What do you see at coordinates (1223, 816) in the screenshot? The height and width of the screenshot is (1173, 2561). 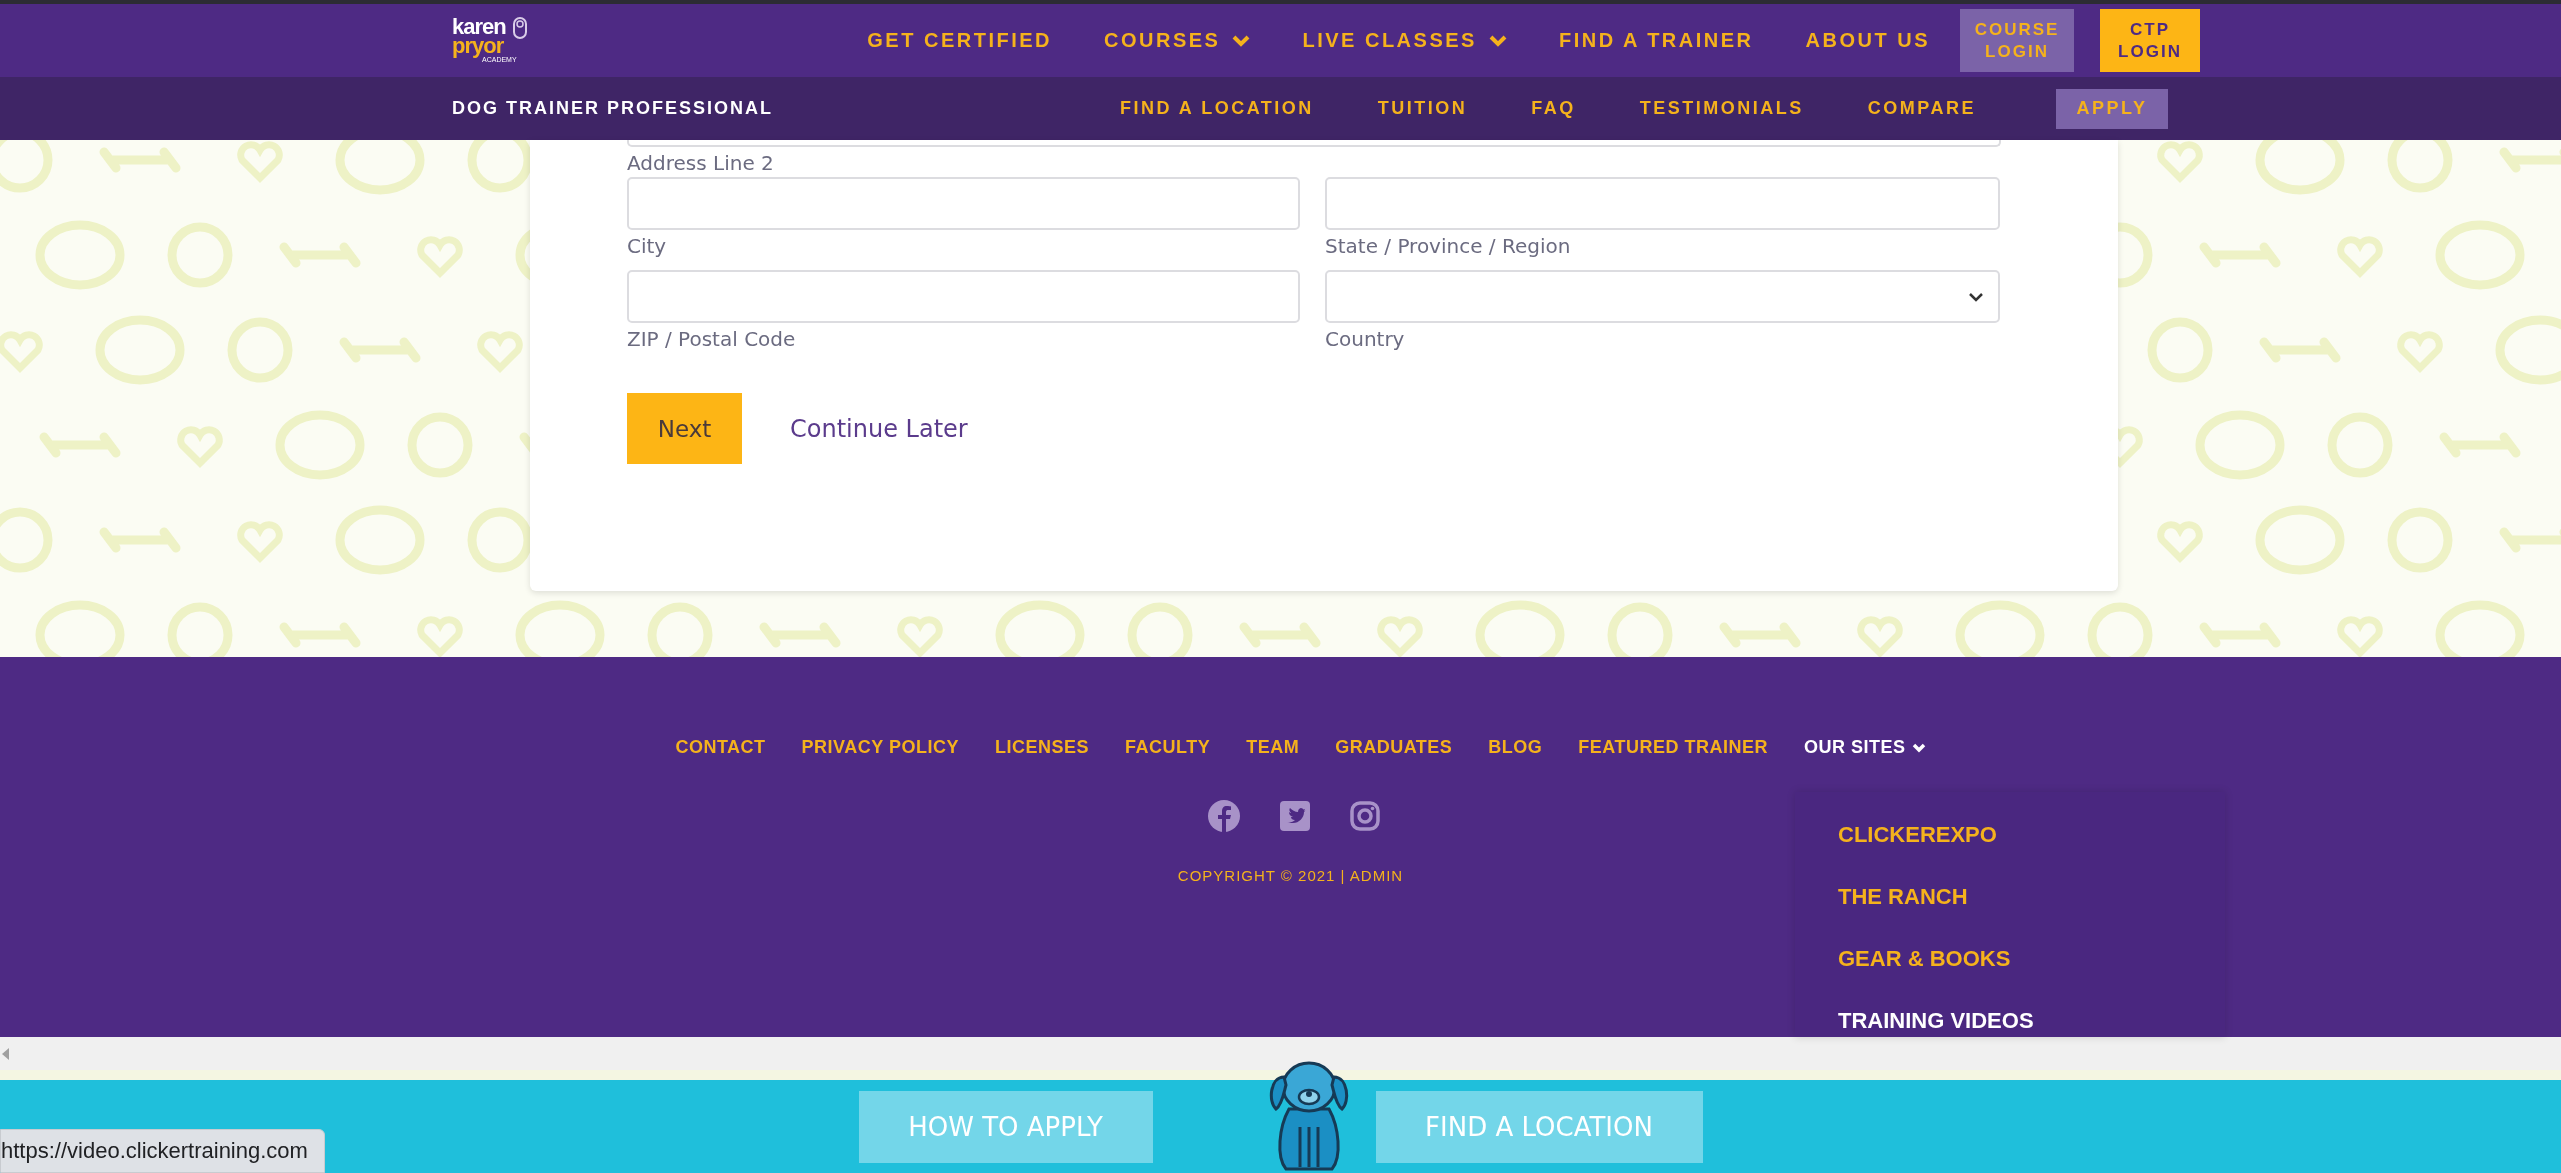 I see `facebook-icon` at bounding box center [1223, 816].